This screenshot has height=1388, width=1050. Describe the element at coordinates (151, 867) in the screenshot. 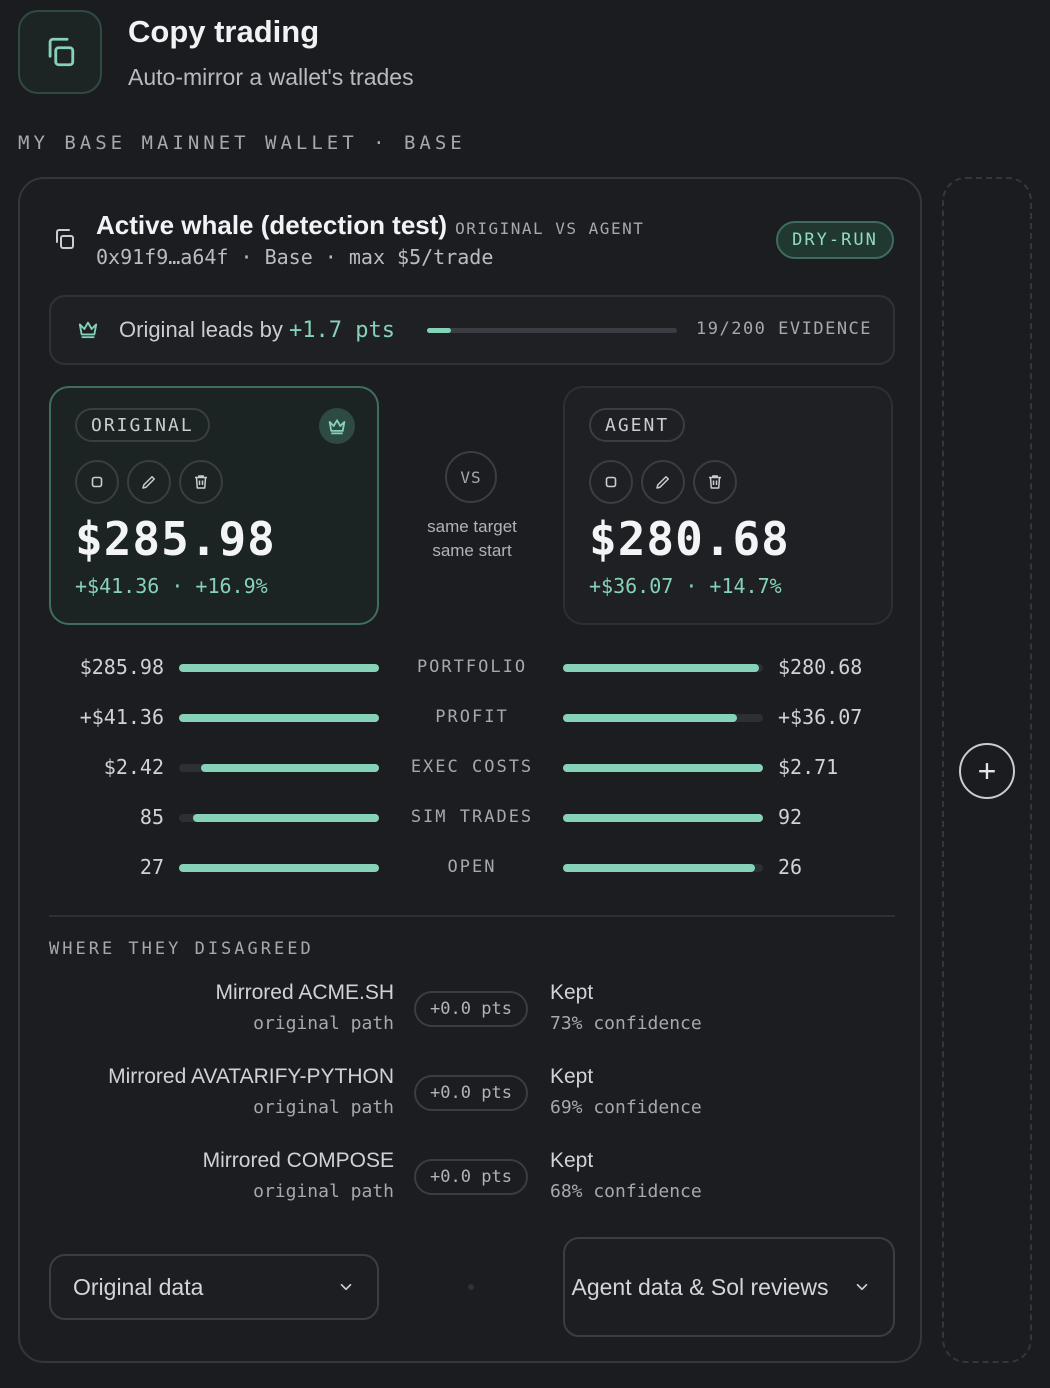

I see `metric-original-value: 27` at that location.